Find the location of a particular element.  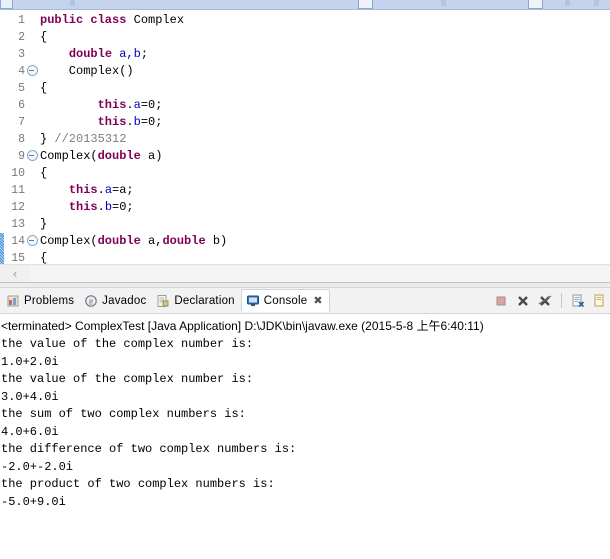

console-output-line: the product of two complex numbers is: is located at coordinates (138, 484).